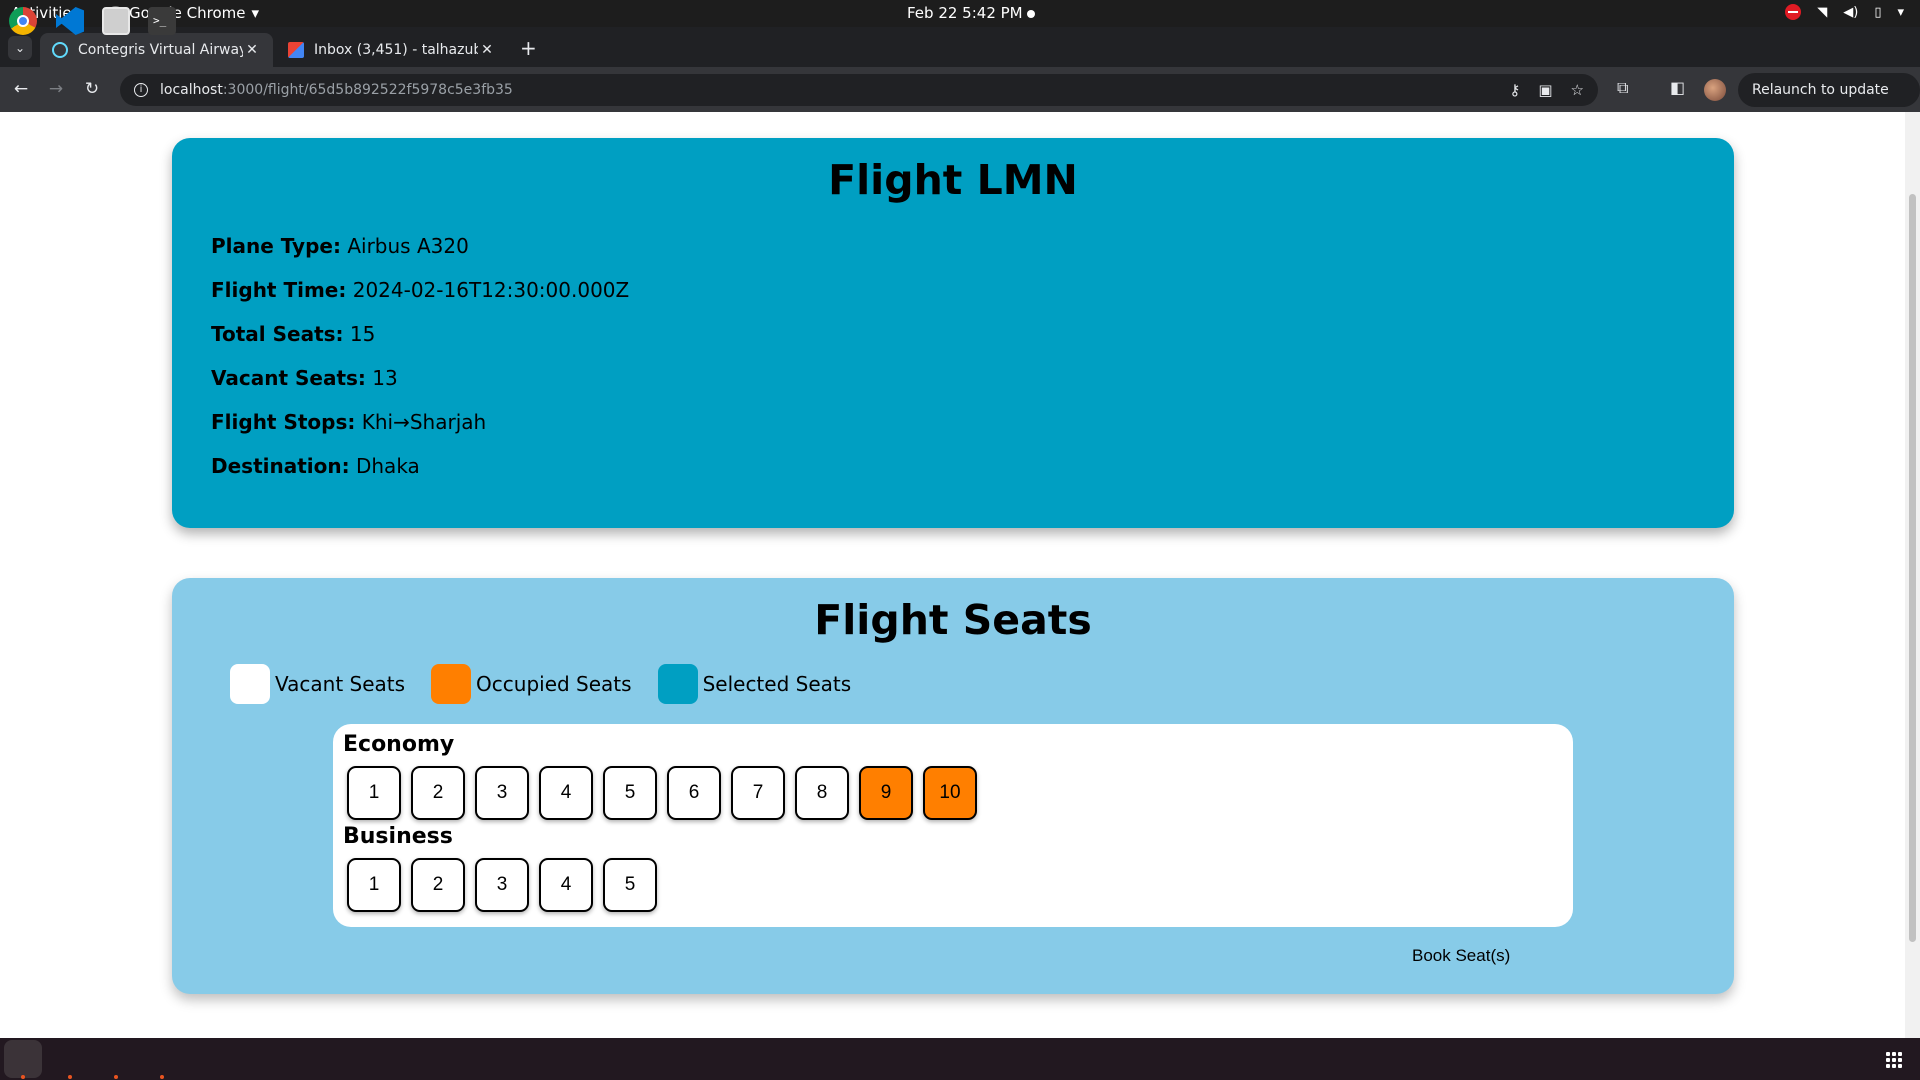  I want to click on show-apps-icon, so click(1894, 1060).